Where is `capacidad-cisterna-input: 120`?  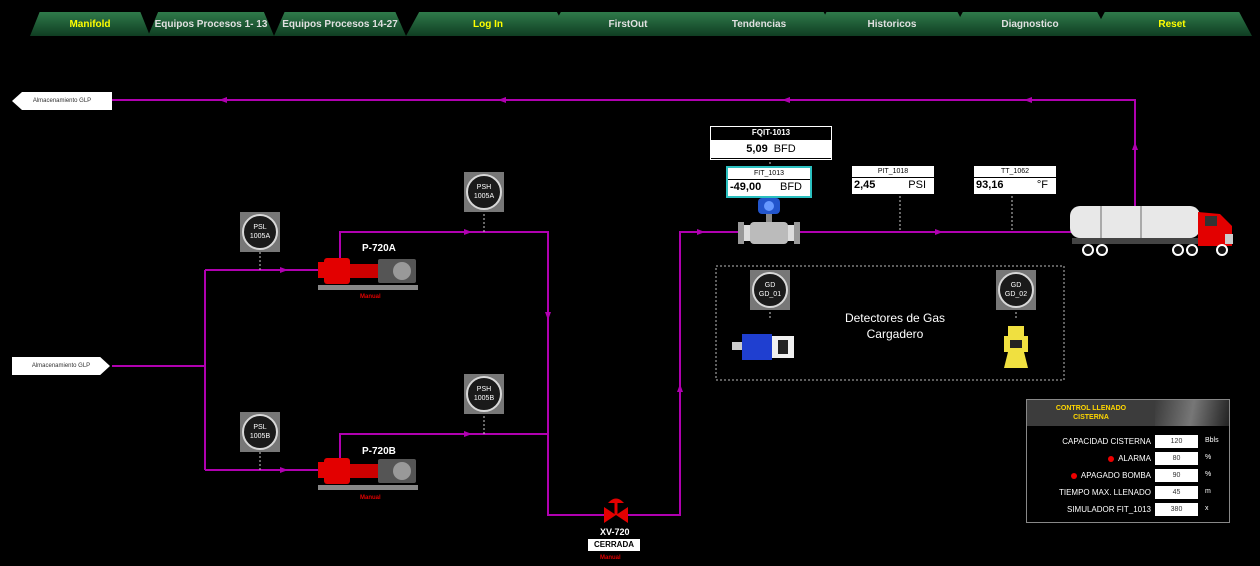
capacidad-cisterna-input: 120 is located at coordinates (1176, 441).